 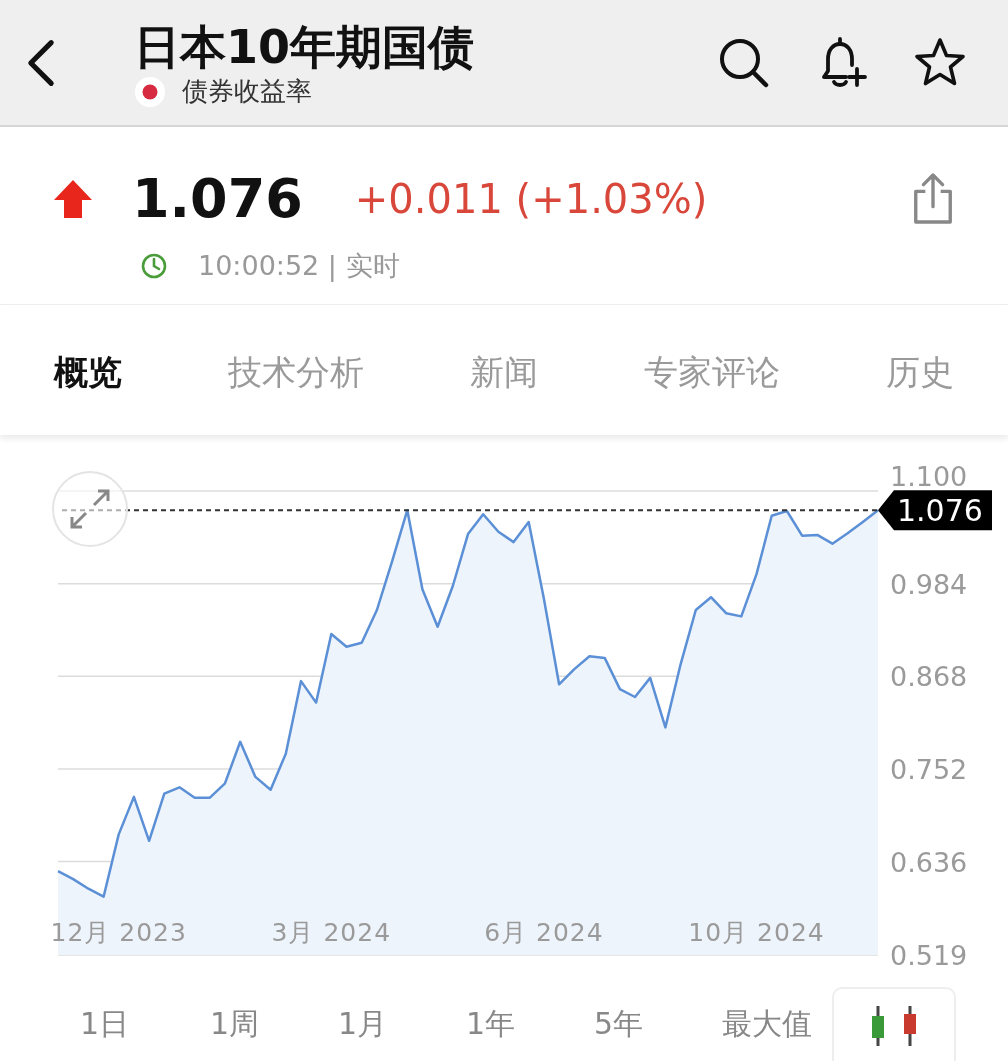 I want to click on range-option: 最大值, so click(x=762, y=1024).